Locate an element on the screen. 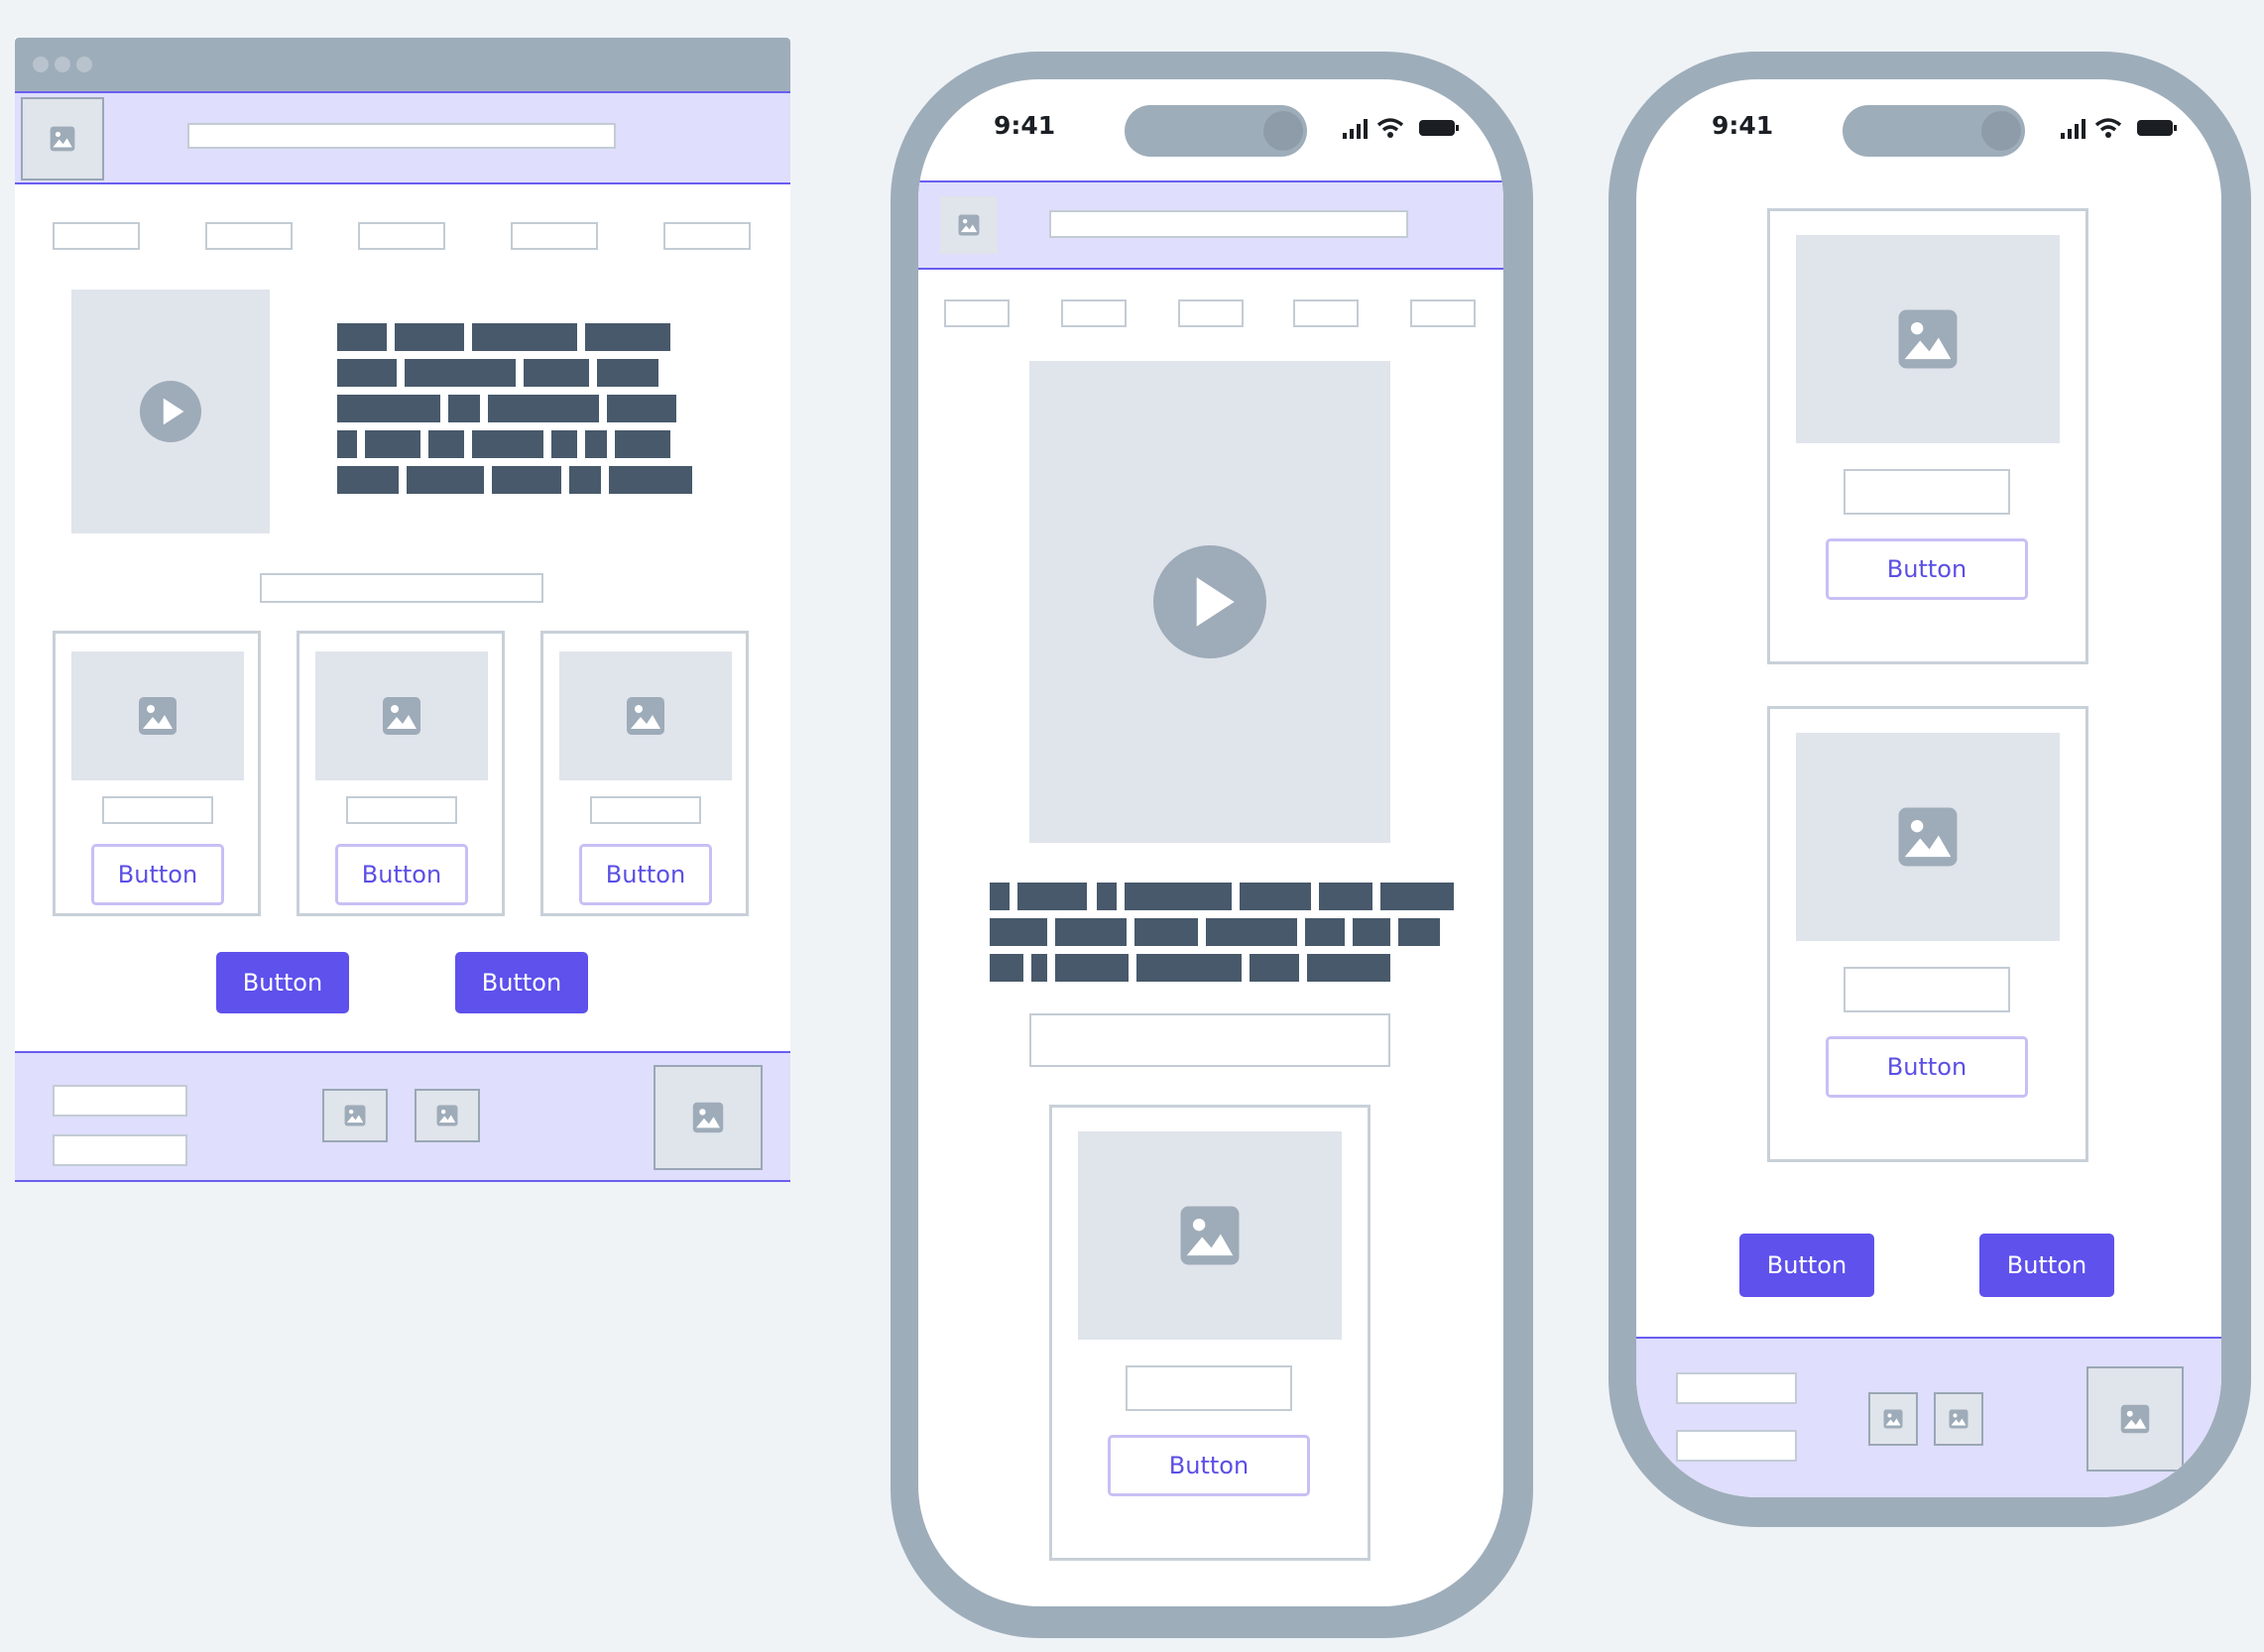 The width and height of the screenshot is (2264, 1652). camera-dot is located at coordinates (2001, 131).